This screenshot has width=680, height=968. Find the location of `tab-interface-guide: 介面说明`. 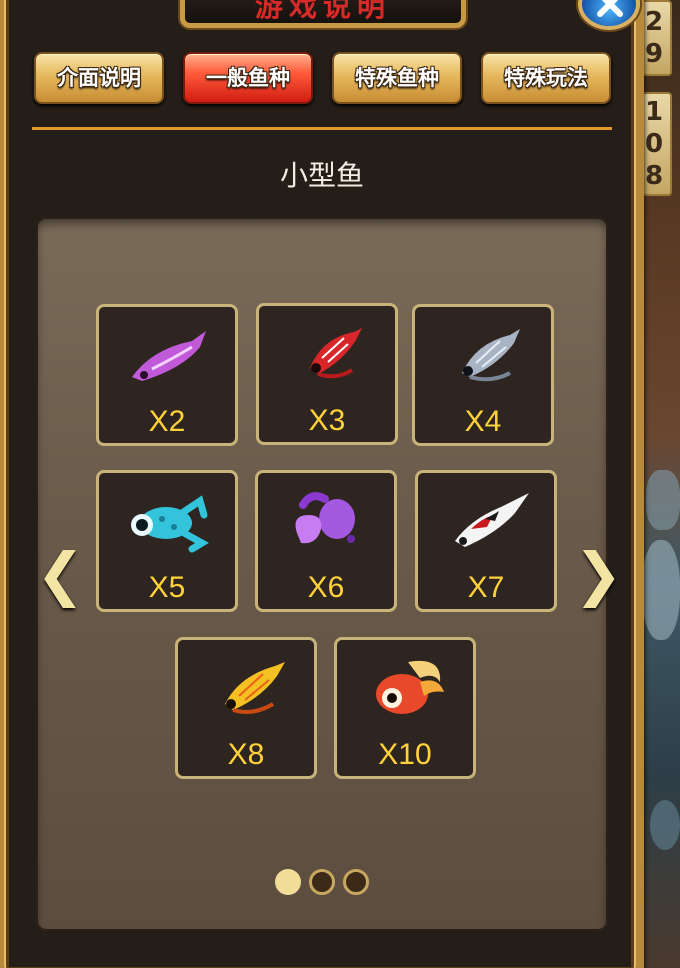

tab-interface-guide: 介面说明 is located at coordinates (99, 78).